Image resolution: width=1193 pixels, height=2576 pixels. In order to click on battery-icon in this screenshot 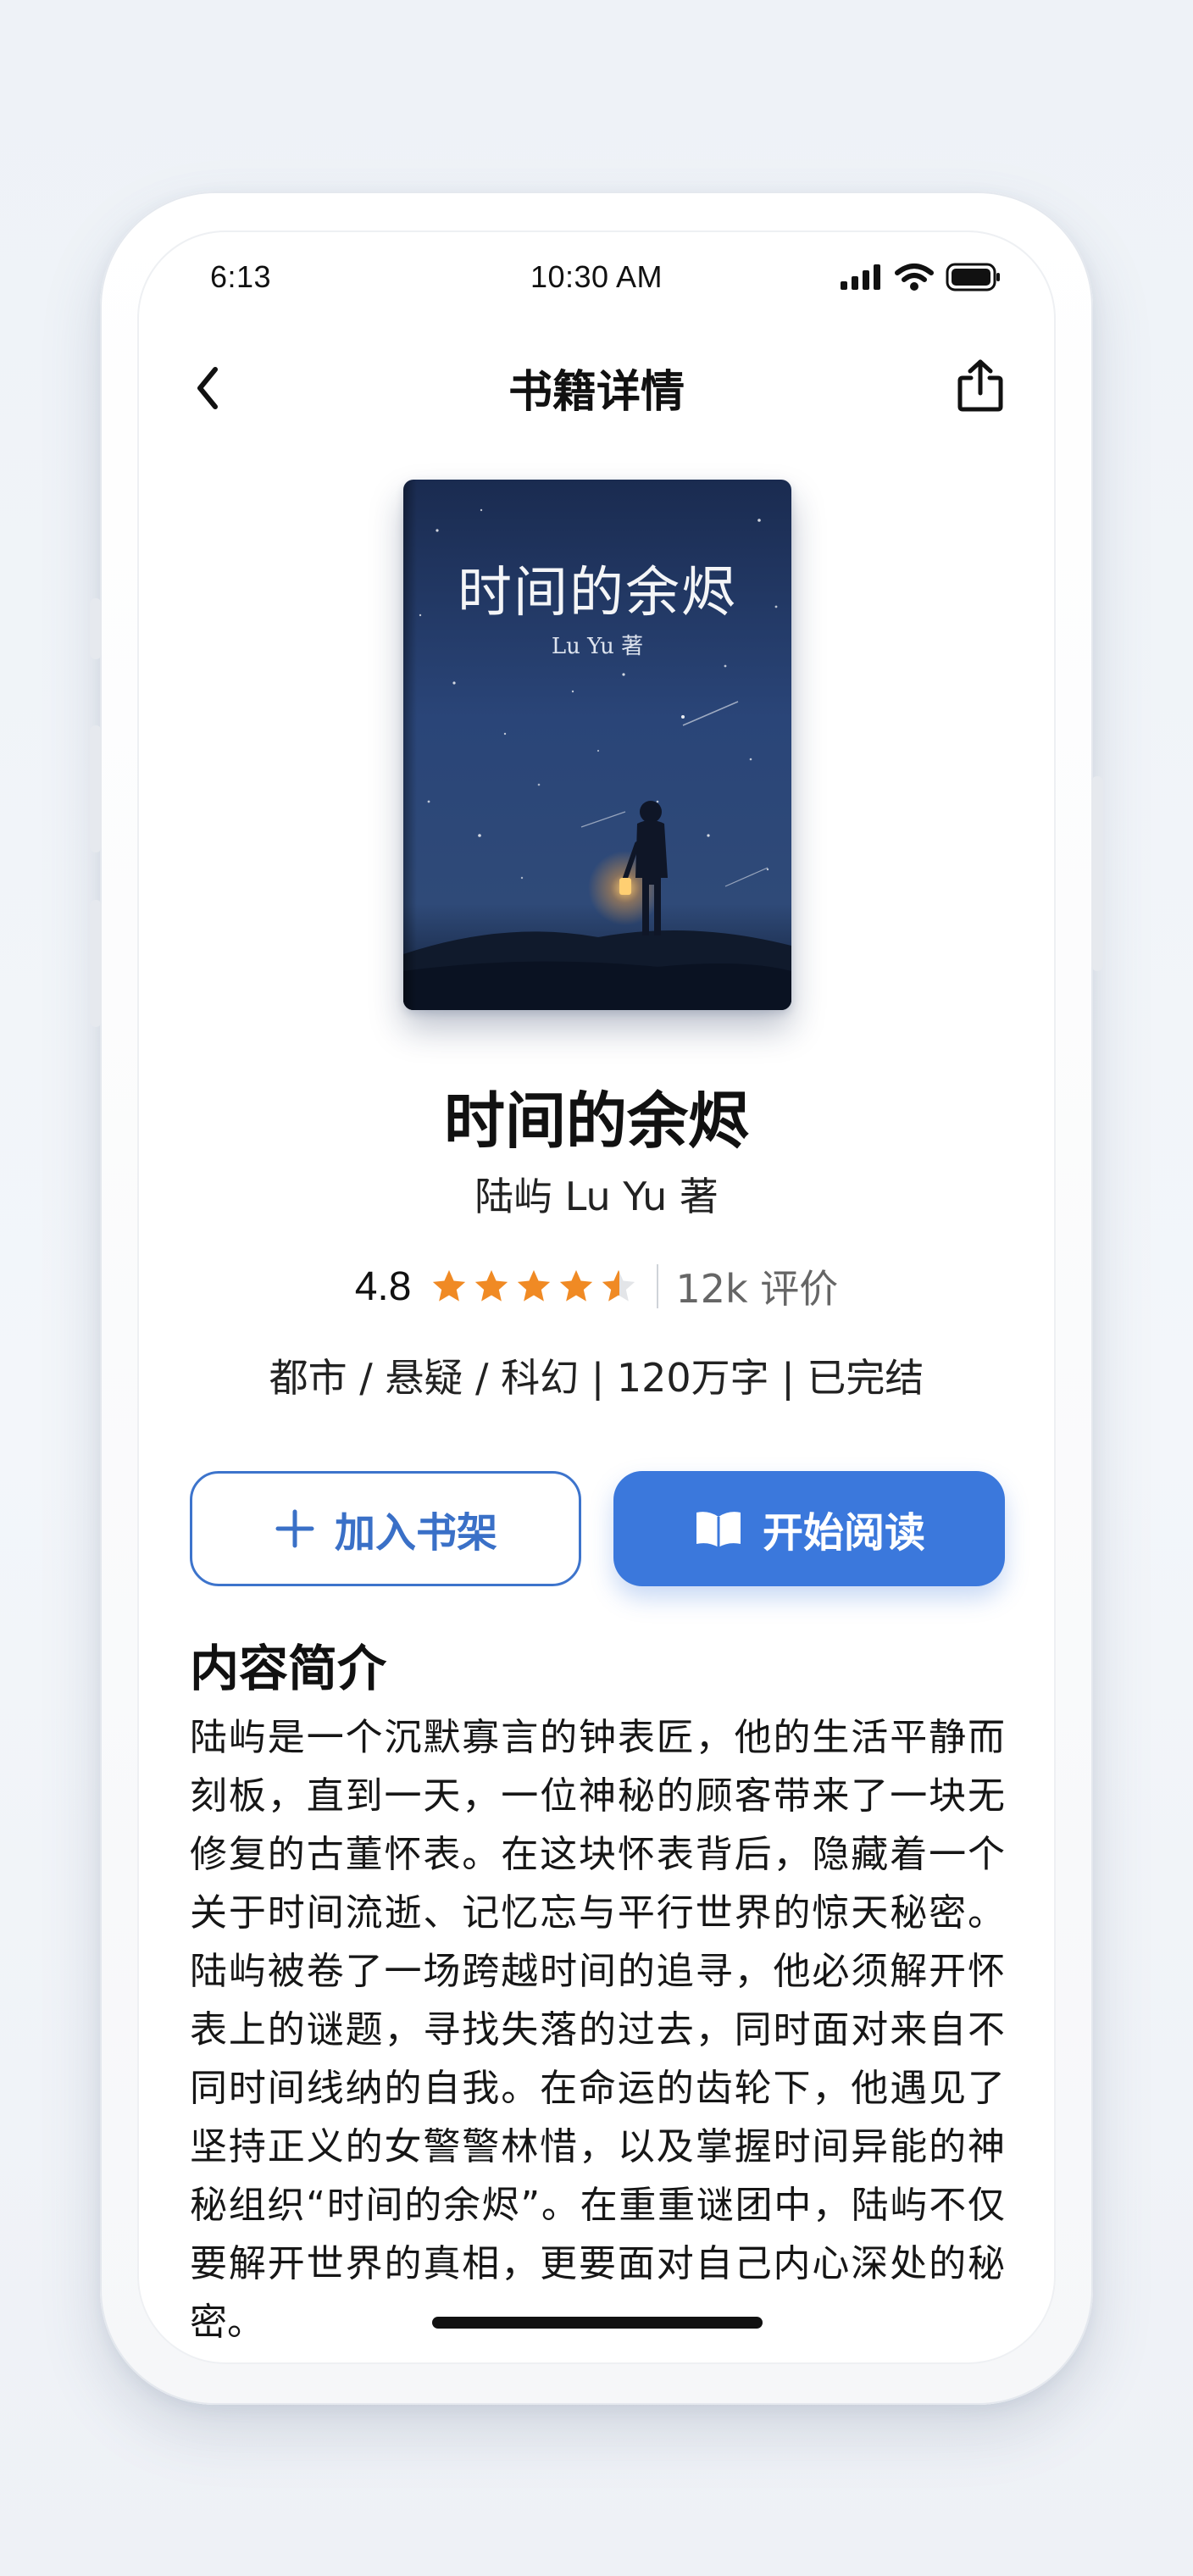, I will do `click(973, 277)`.